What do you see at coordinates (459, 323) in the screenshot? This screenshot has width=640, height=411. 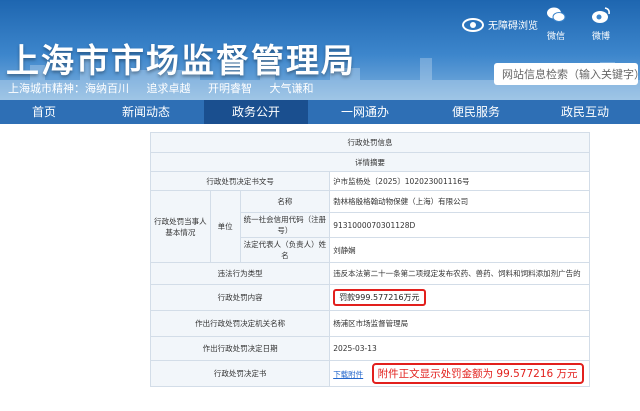 I see `organ-value: 杨浦区市场监督管理局` at bounding box center [459, 323].